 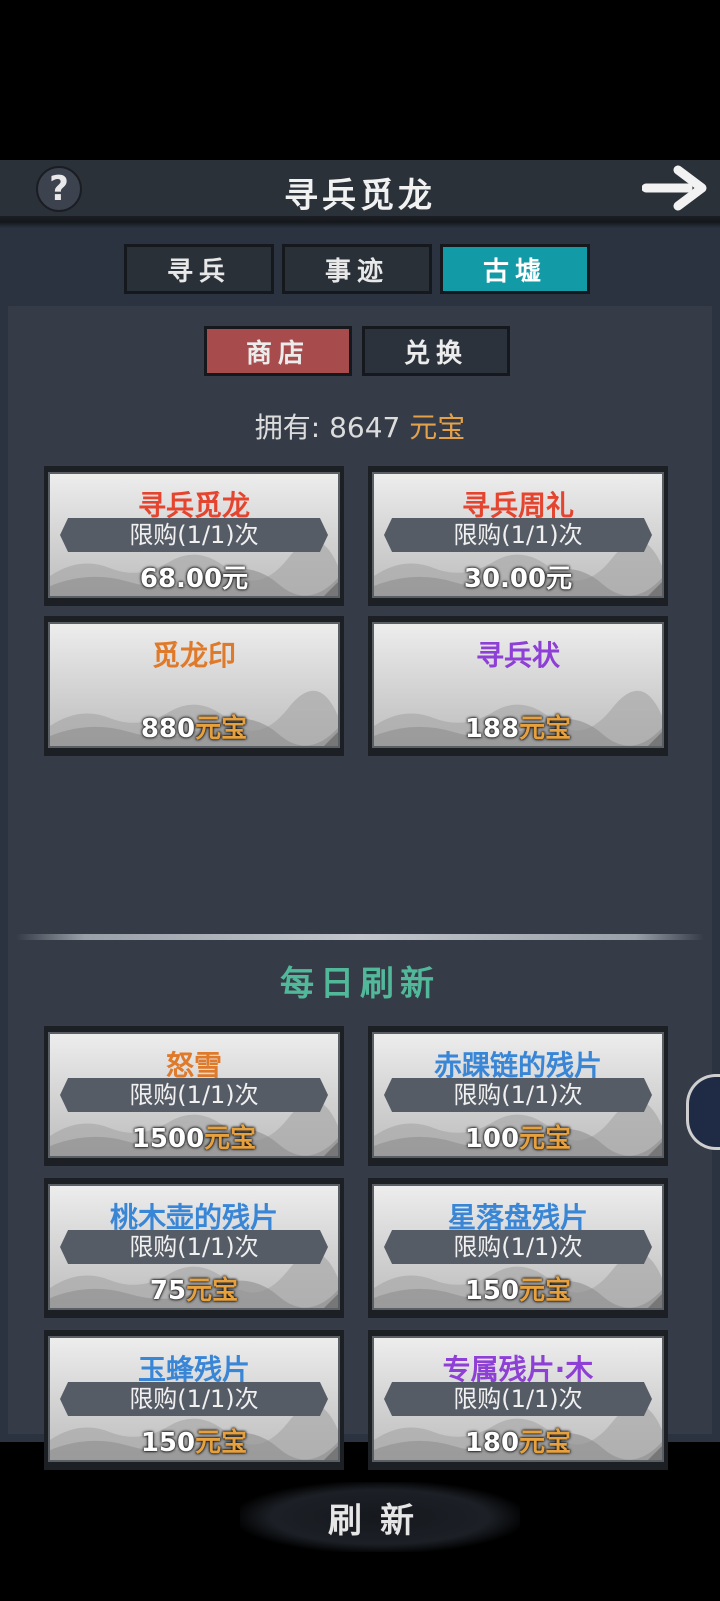 I want to click on shop-item-card: 怒雪 限购(1/1)次 1500元宝, so click(x=194, y=1096).